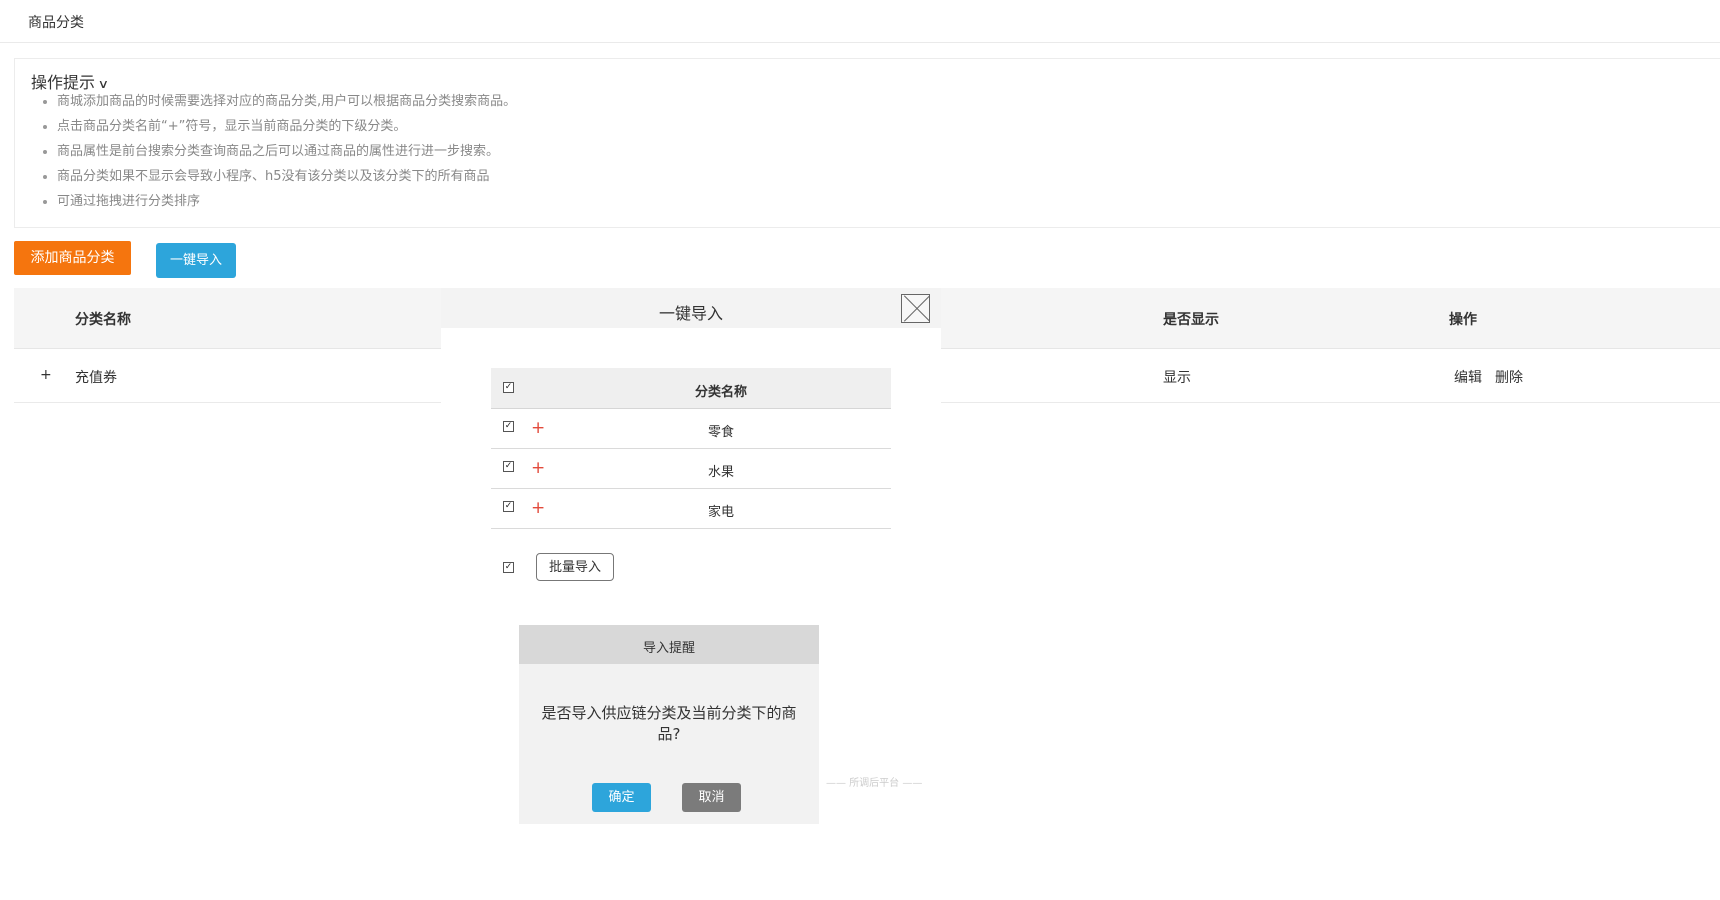 The width and height of the screenshot is (1720, 900). Describe the element at coordinates (720, 512) in the screenshot. I see `import-category-name: 家电` at that location.